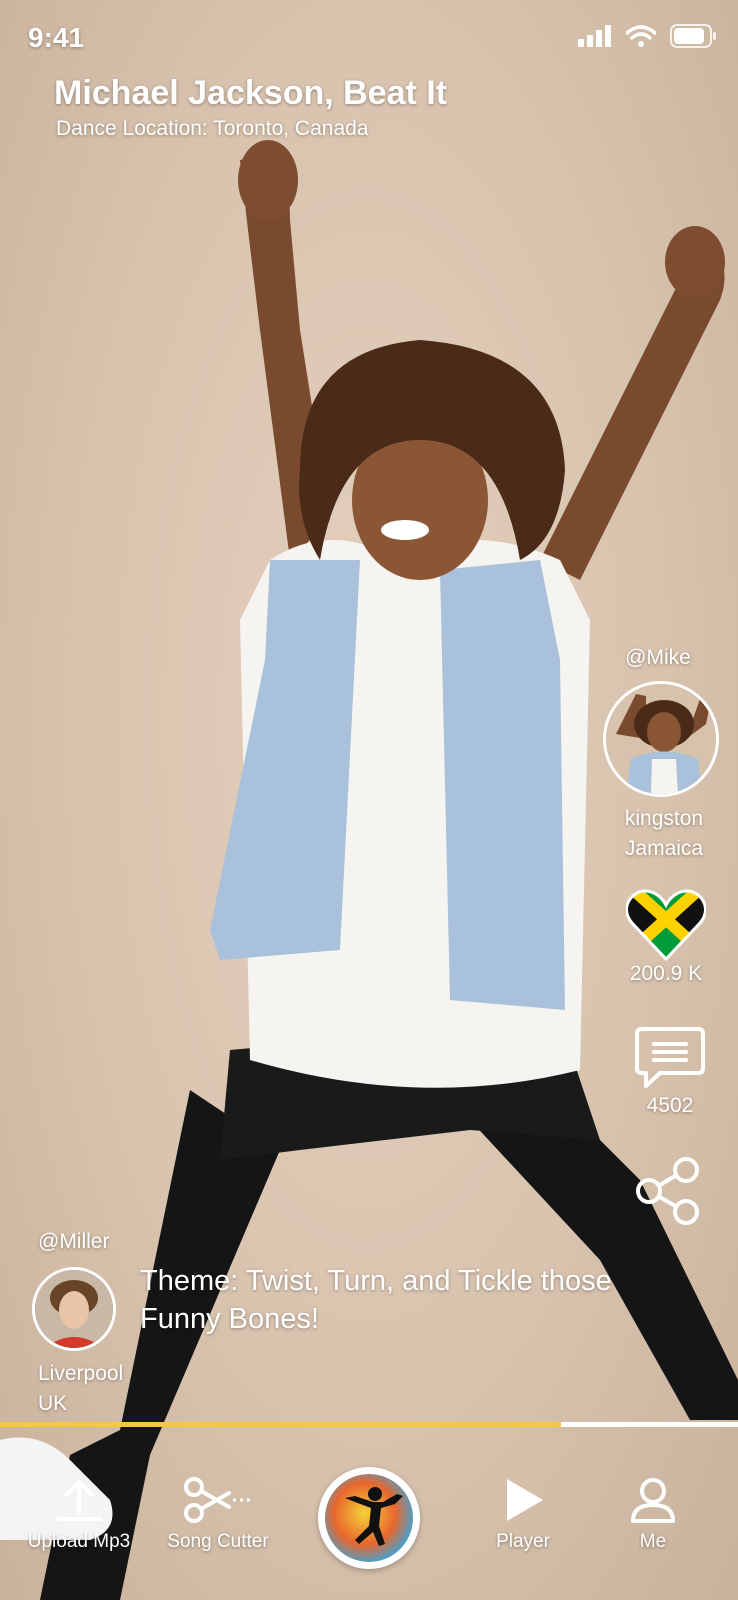 This screenshot has width=738, height=1600. I want to click on creator-location: kingston Jamaica, so click(664, 834).